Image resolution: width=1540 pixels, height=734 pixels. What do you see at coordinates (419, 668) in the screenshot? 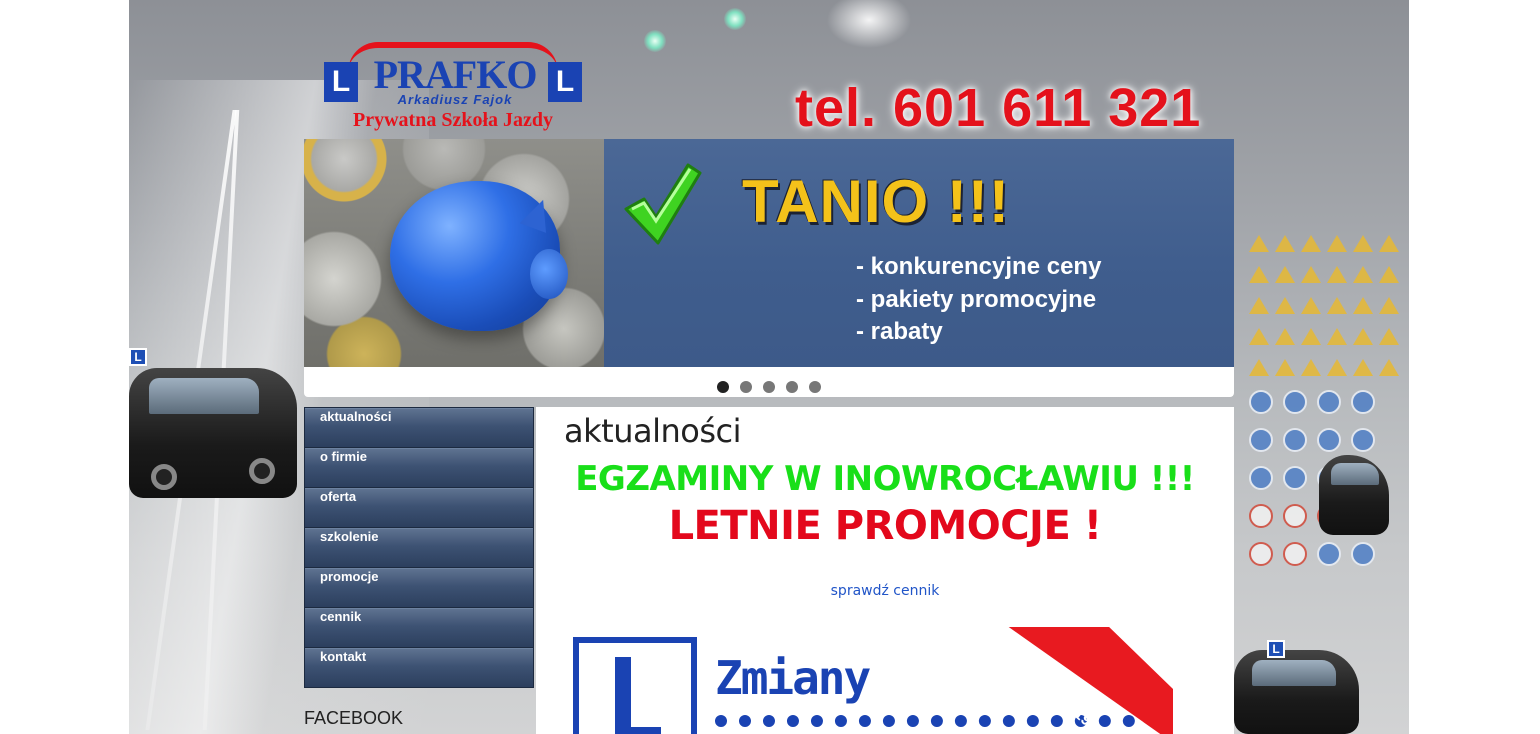
I see `menu-item-kontakt: kontakt` at bounding box center [419, 668].